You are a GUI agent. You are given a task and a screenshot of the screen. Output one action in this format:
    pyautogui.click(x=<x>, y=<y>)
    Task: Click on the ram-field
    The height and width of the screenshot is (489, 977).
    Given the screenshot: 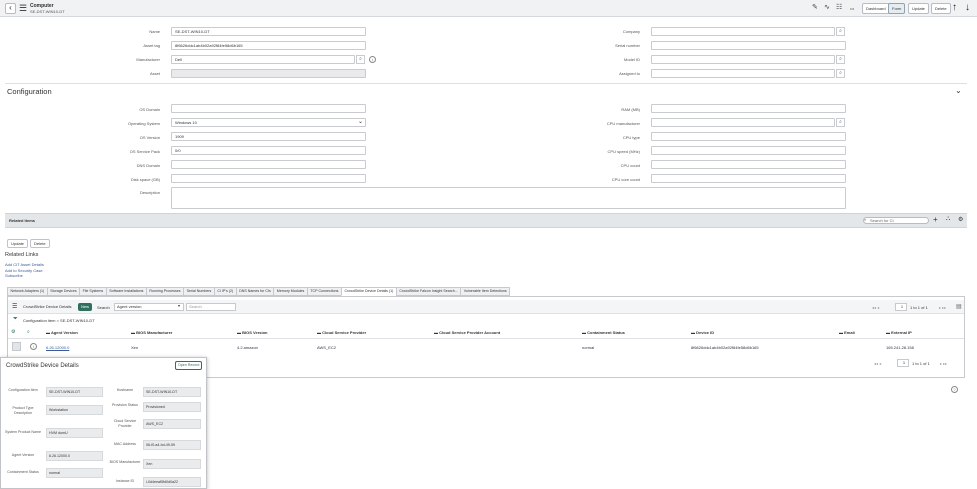 What is the action you would take?
    pyautogui.click(x=748, y=108)
    